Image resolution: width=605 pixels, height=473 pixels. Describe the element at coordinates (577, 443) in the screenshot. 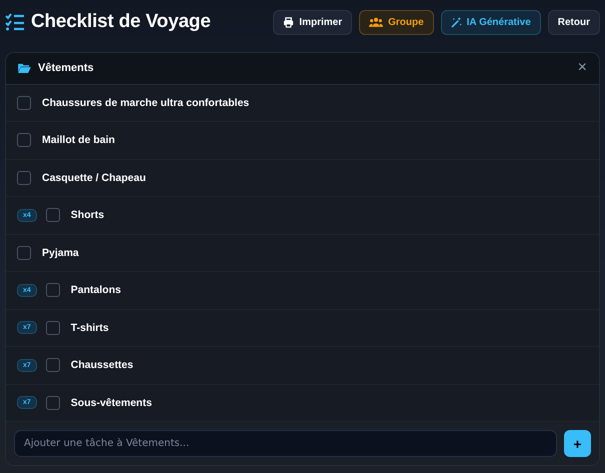

I see `add-button: +` at that location.